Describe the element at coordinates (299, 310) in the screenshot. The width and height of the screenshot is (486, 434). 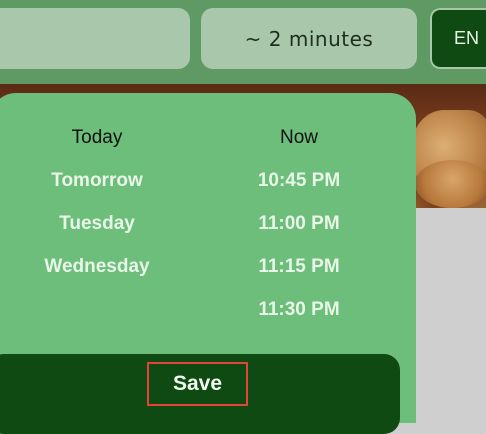
I see `time-option: 11:30 PM` at that location.